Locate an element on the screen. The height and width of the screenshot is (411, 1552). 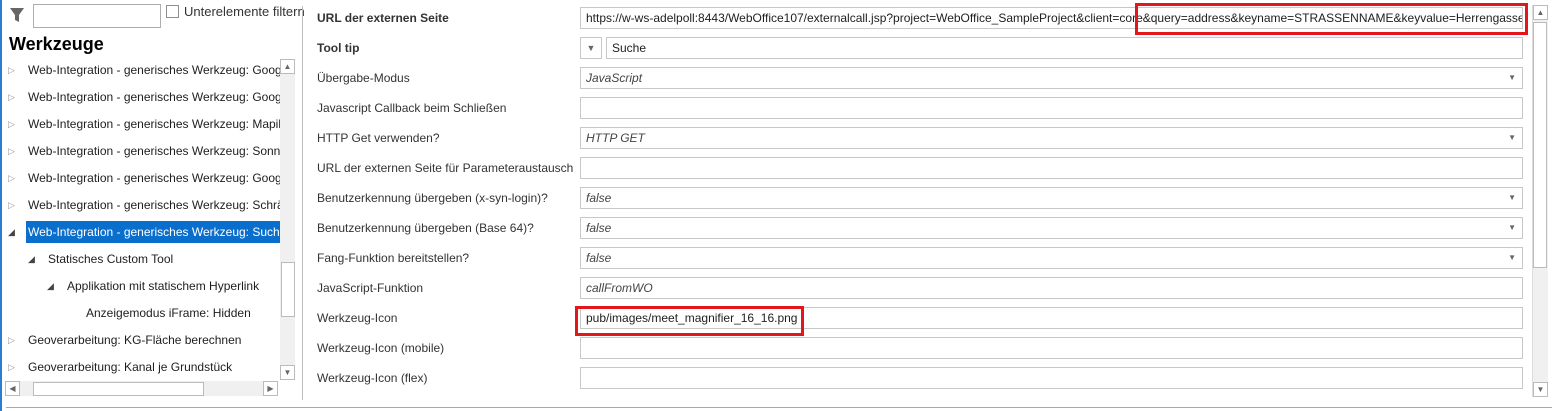
property-select: HTTP GET ▼ is located at coordinates (1051, 138).